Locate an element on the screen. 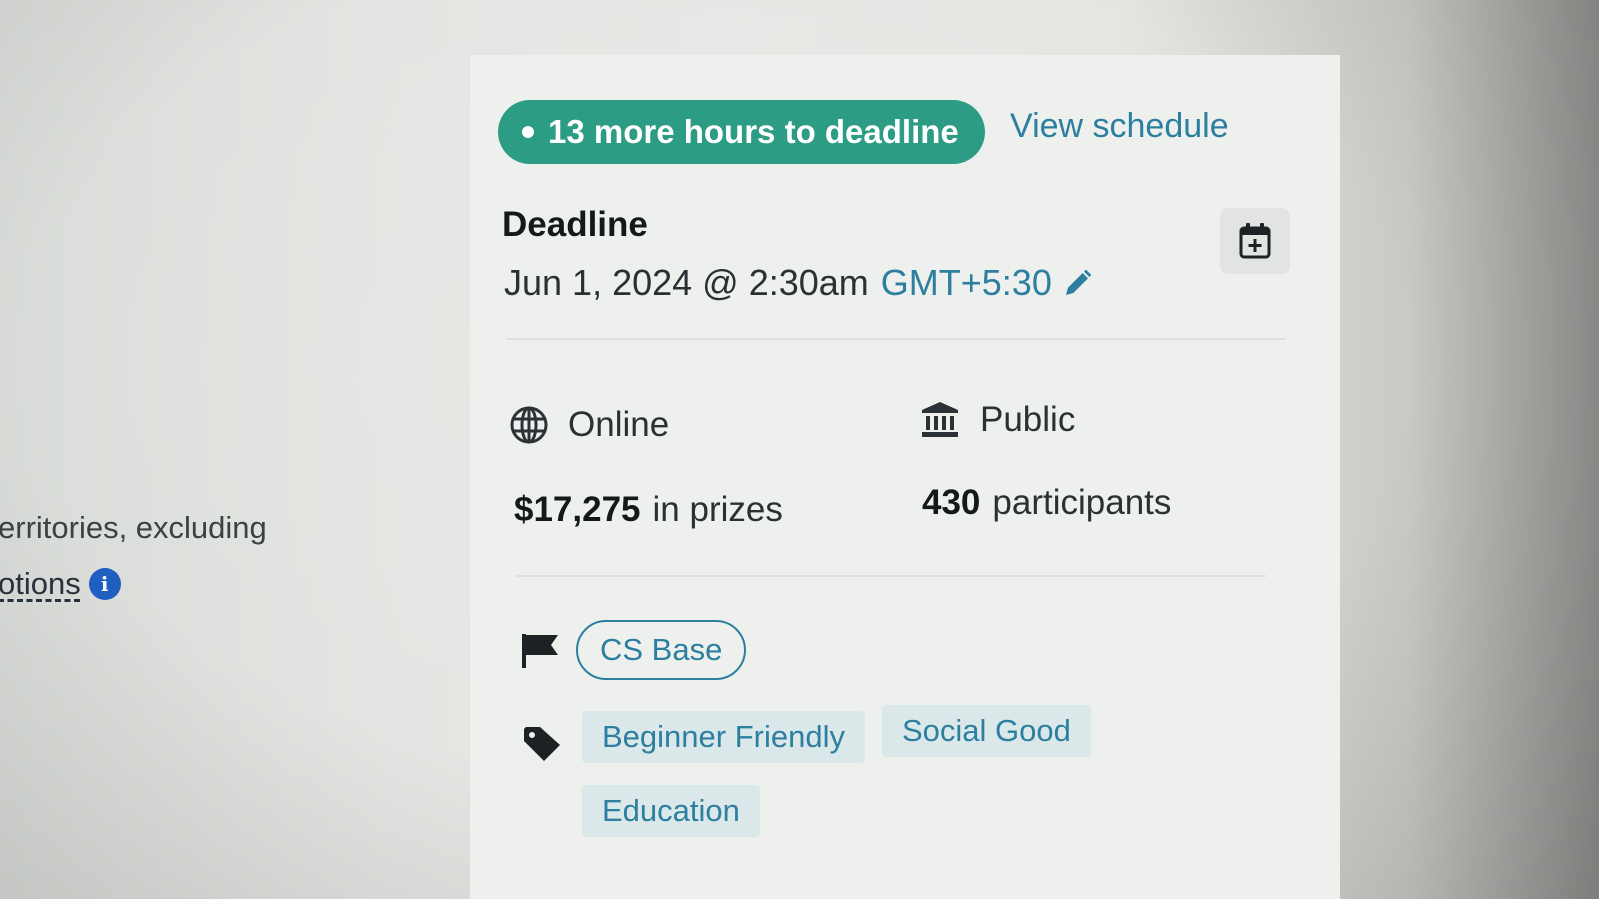 Image resolution: width=1599 pixels, height=899 pixels. prizes-info: $17,275 in prizes is located at coordinates (648, 510).